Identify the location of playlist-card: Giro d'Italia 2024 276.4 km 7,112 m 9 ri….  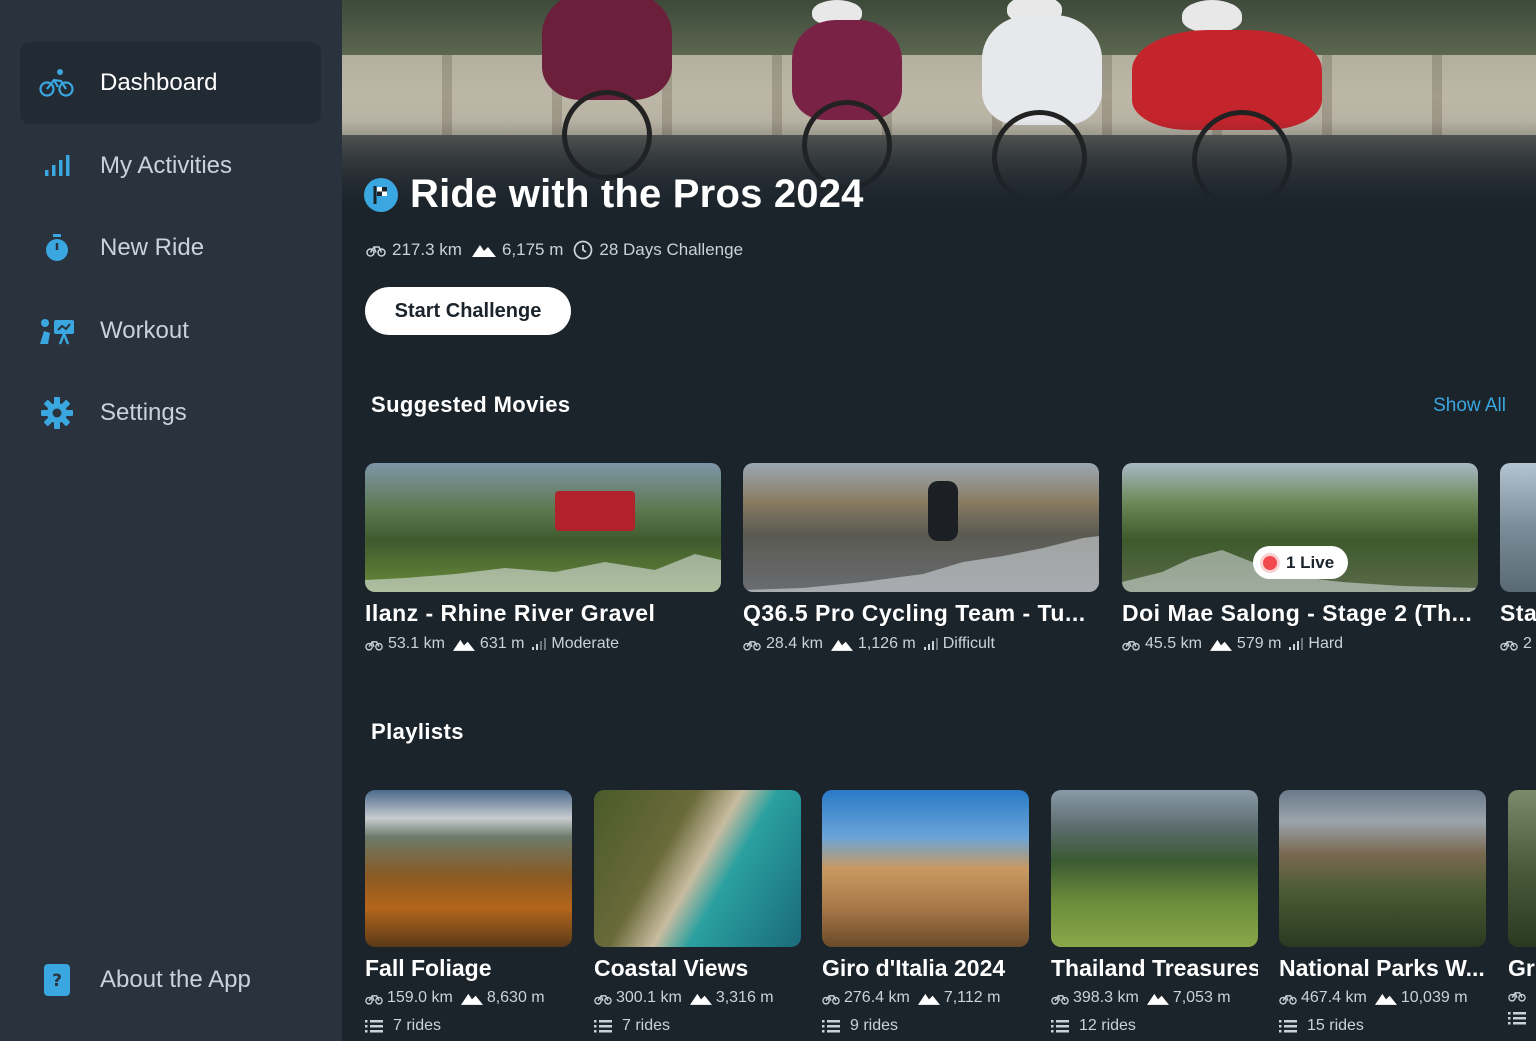
(925, 912).